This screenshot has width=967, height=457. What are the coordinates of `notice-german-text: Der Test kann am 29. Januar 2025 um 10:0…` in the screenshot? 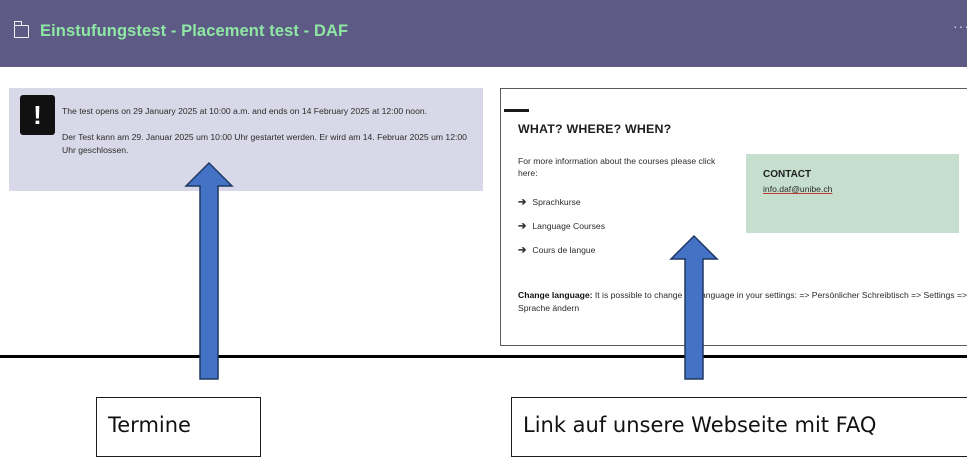 It's located at (264, 143).